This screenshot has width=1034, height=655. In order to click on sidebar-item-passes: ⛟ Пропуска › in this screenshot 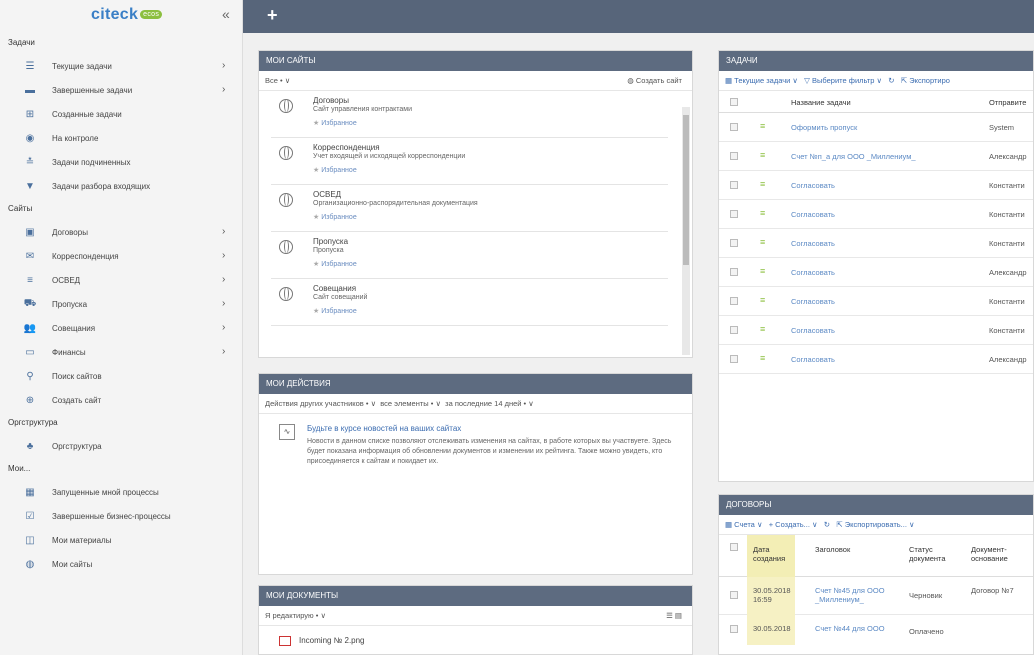, I will do `click(121, 304)`.